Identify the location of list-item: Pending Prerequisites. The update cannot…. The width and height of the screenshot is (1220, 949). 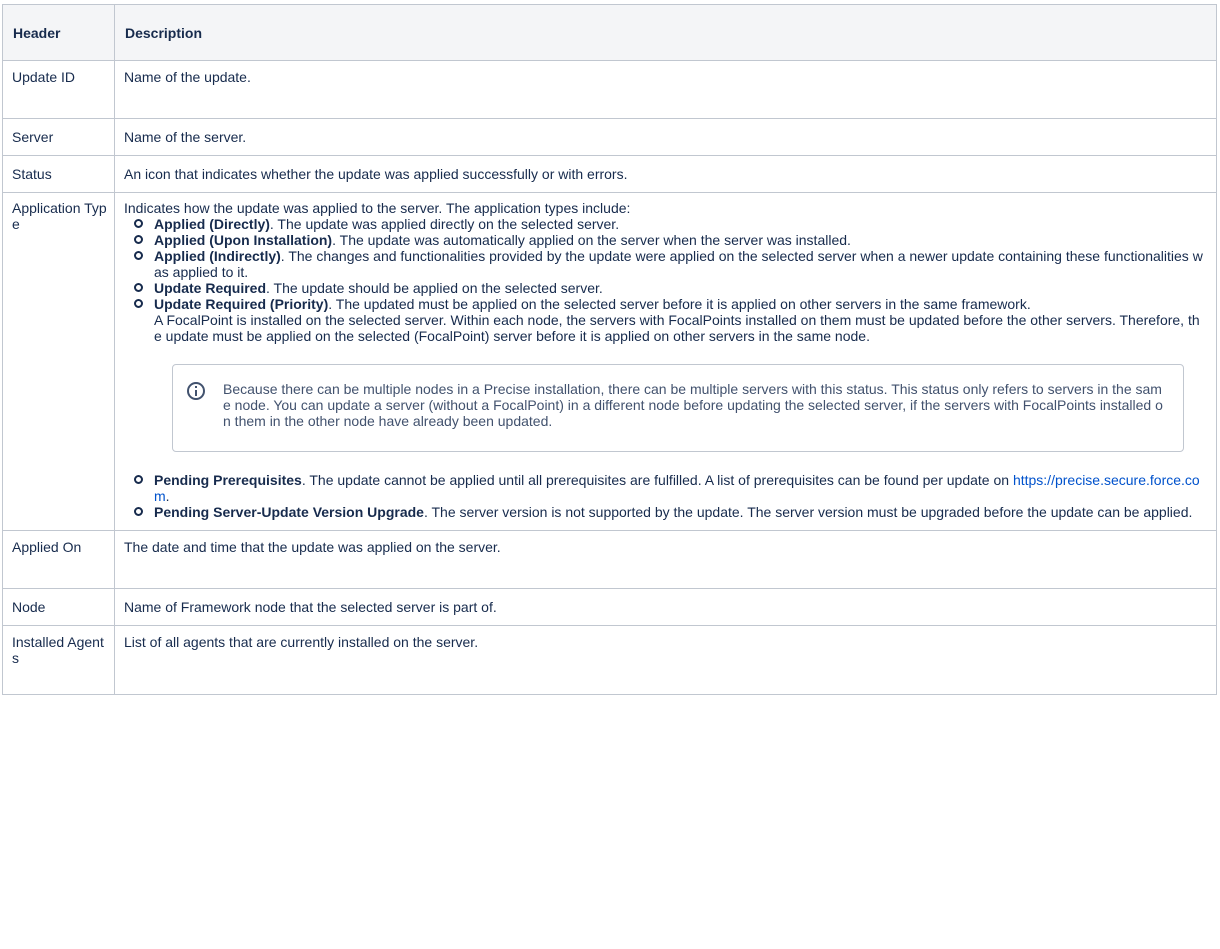
(670, 488).